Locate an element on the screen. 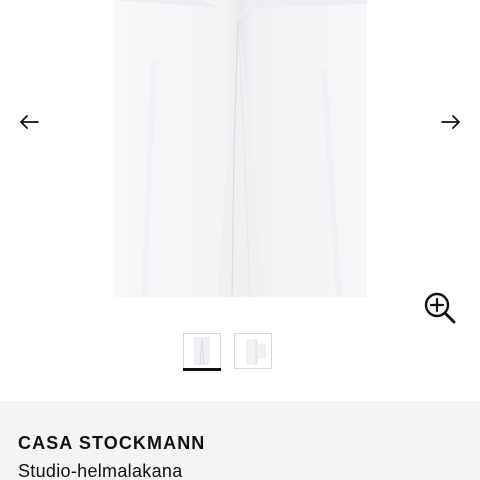 Image resolution: width=480 pixels, height=480 pixels. active-thumbnail-indicator is located at coordinates (202, 369).